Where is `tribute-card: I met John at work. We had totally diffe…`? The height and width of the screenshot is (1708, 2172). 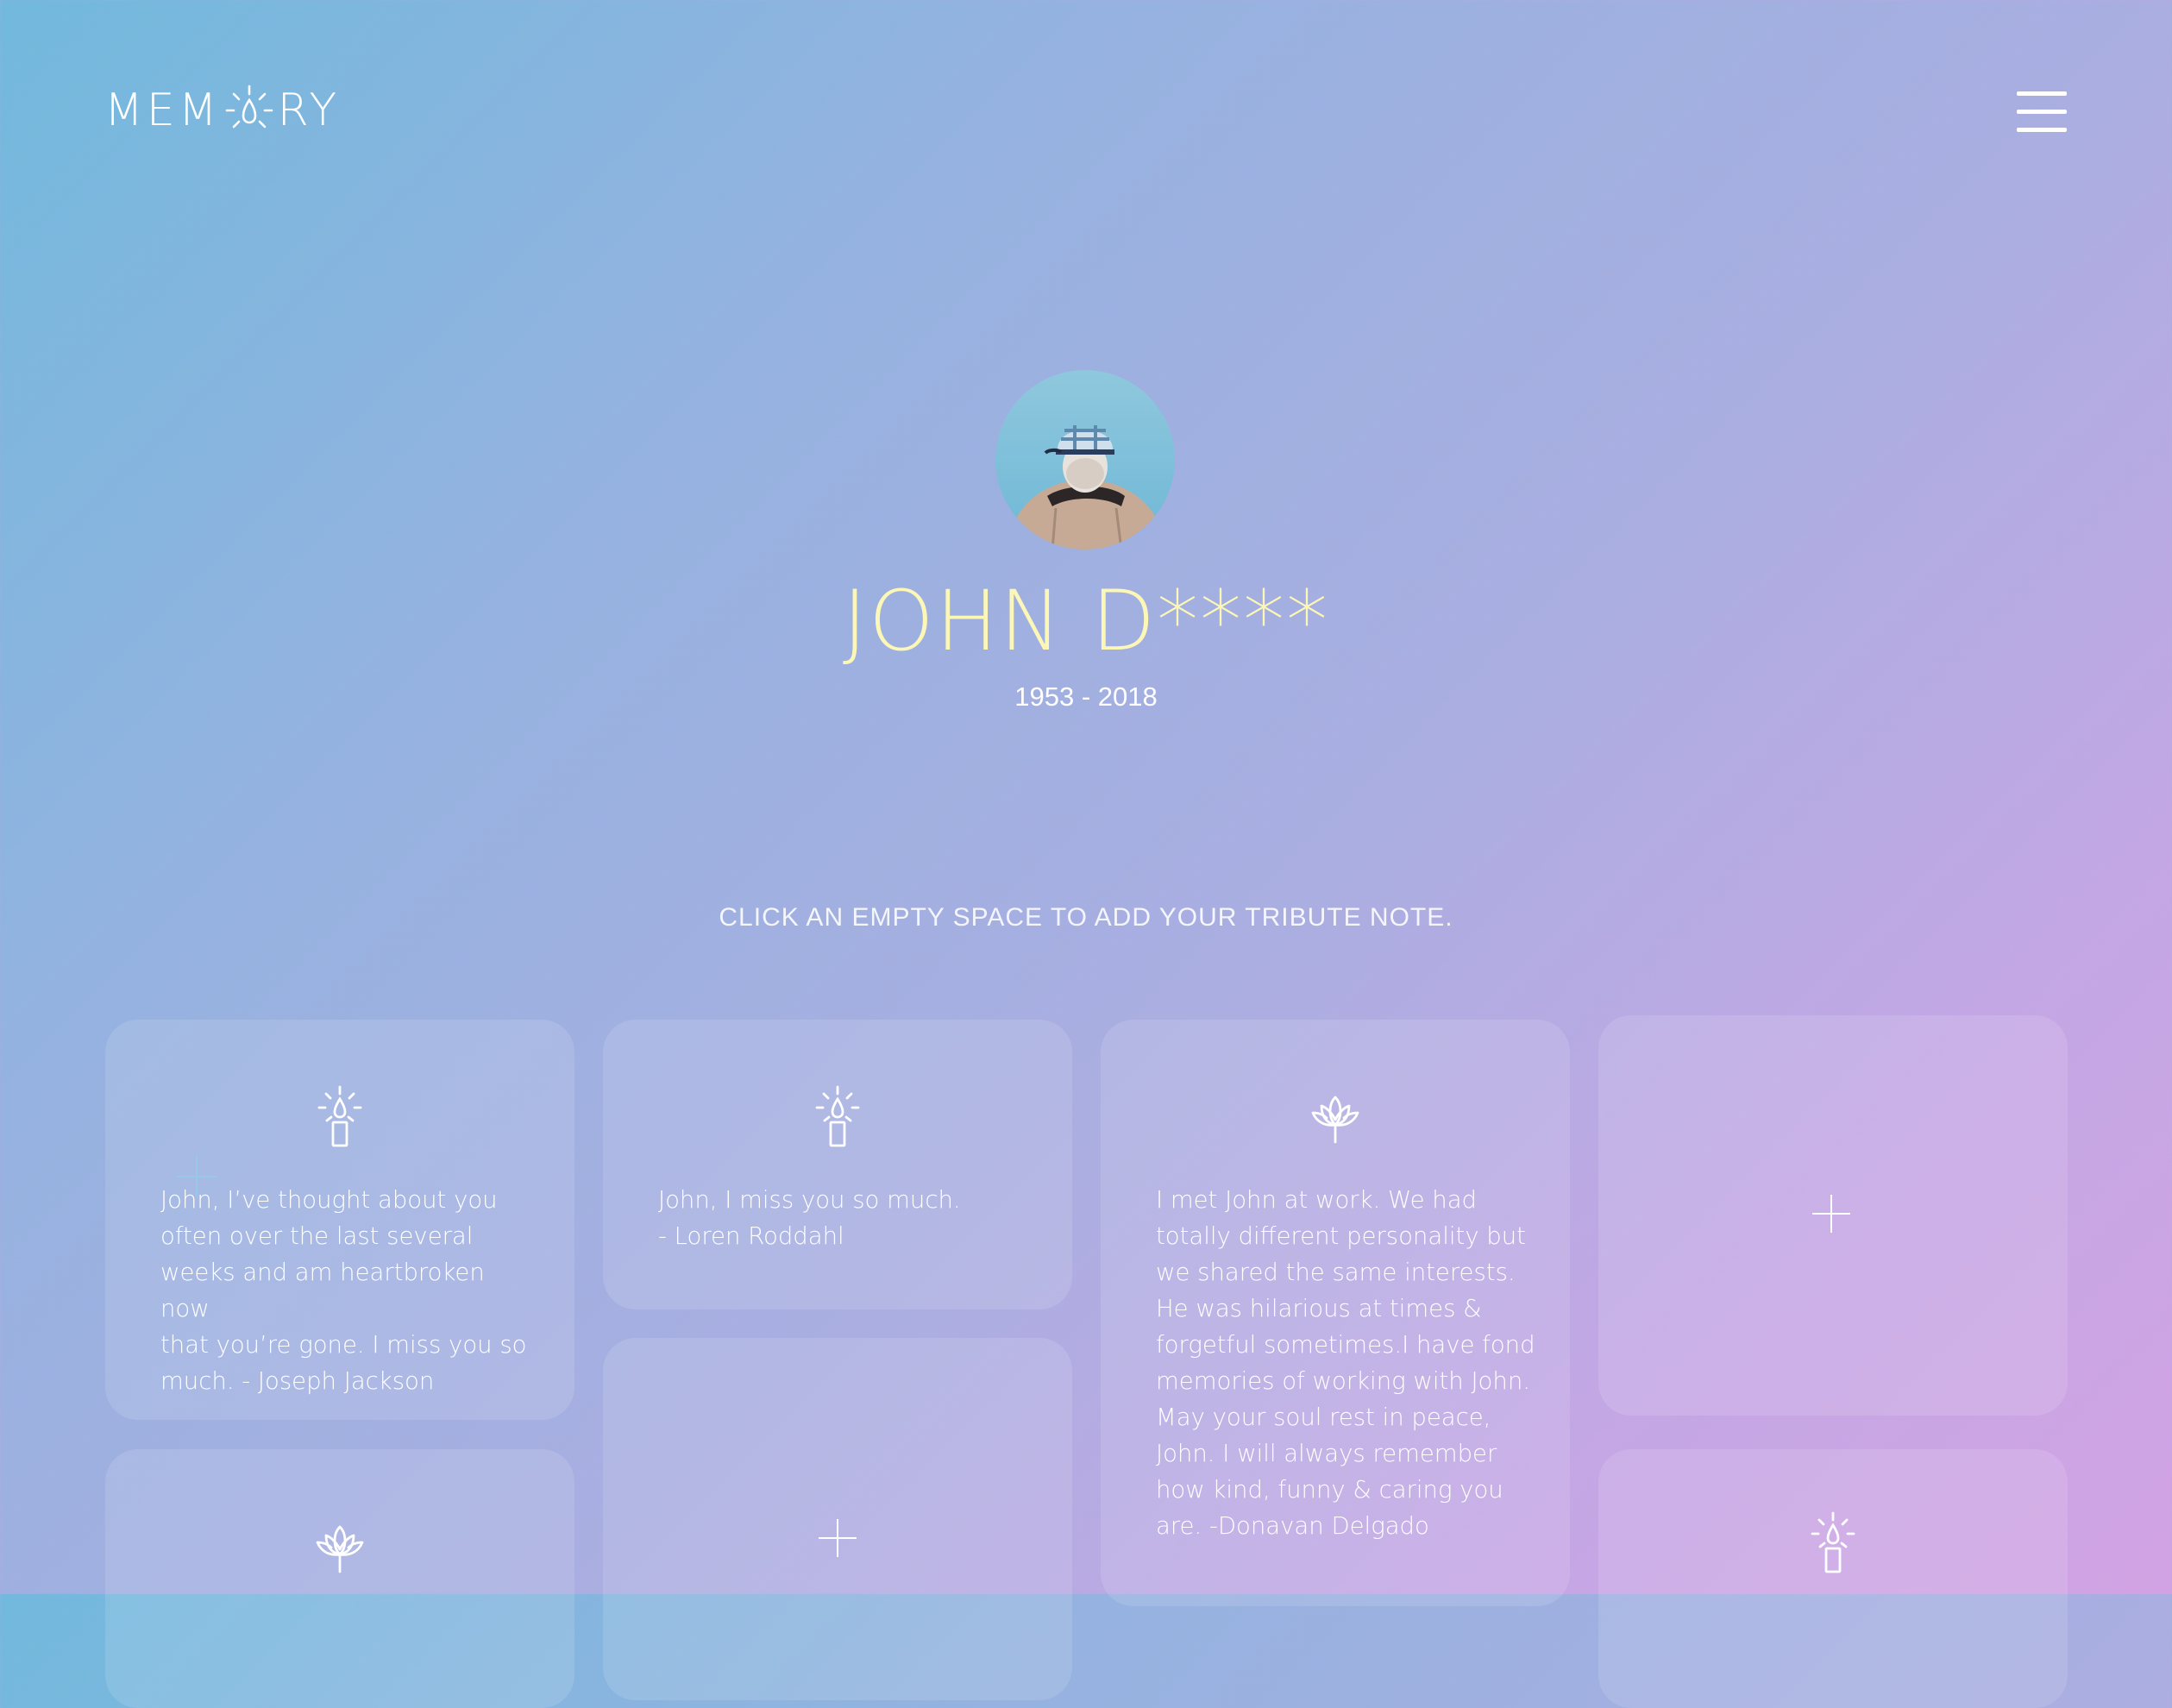
tribute-card: I met John at work. We had totally diffe… is located at coordinates (1335, 1313).